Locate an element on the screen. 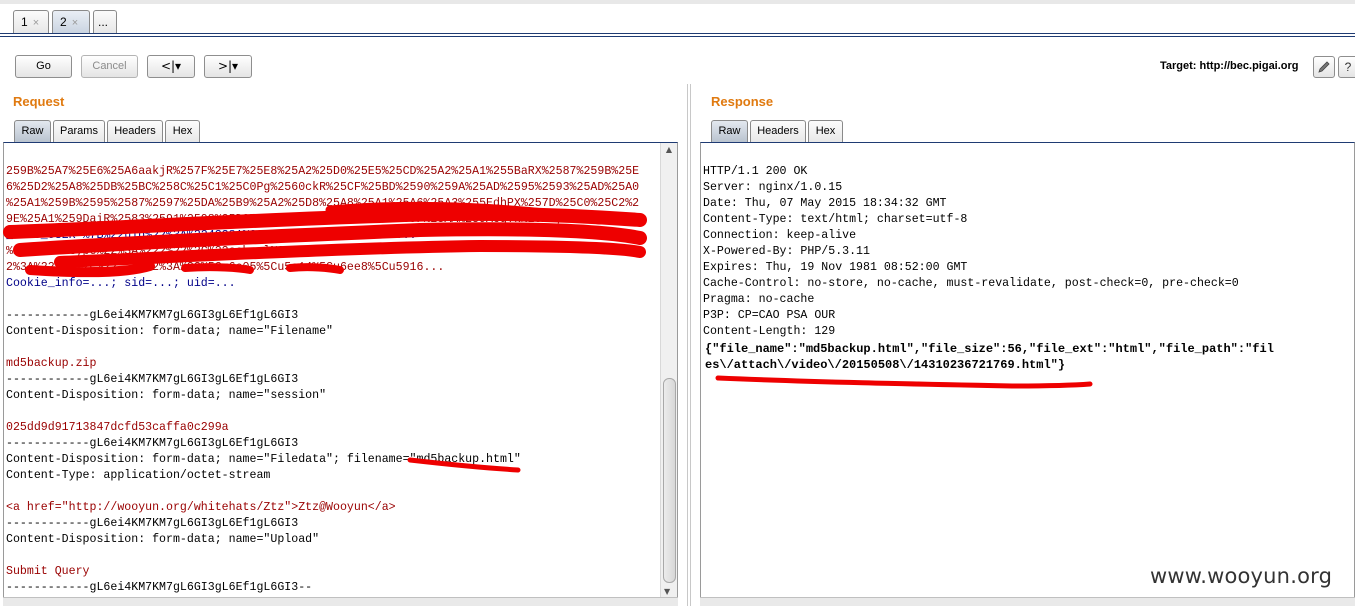  edit-target-button is located at coordinates (1324, 67).